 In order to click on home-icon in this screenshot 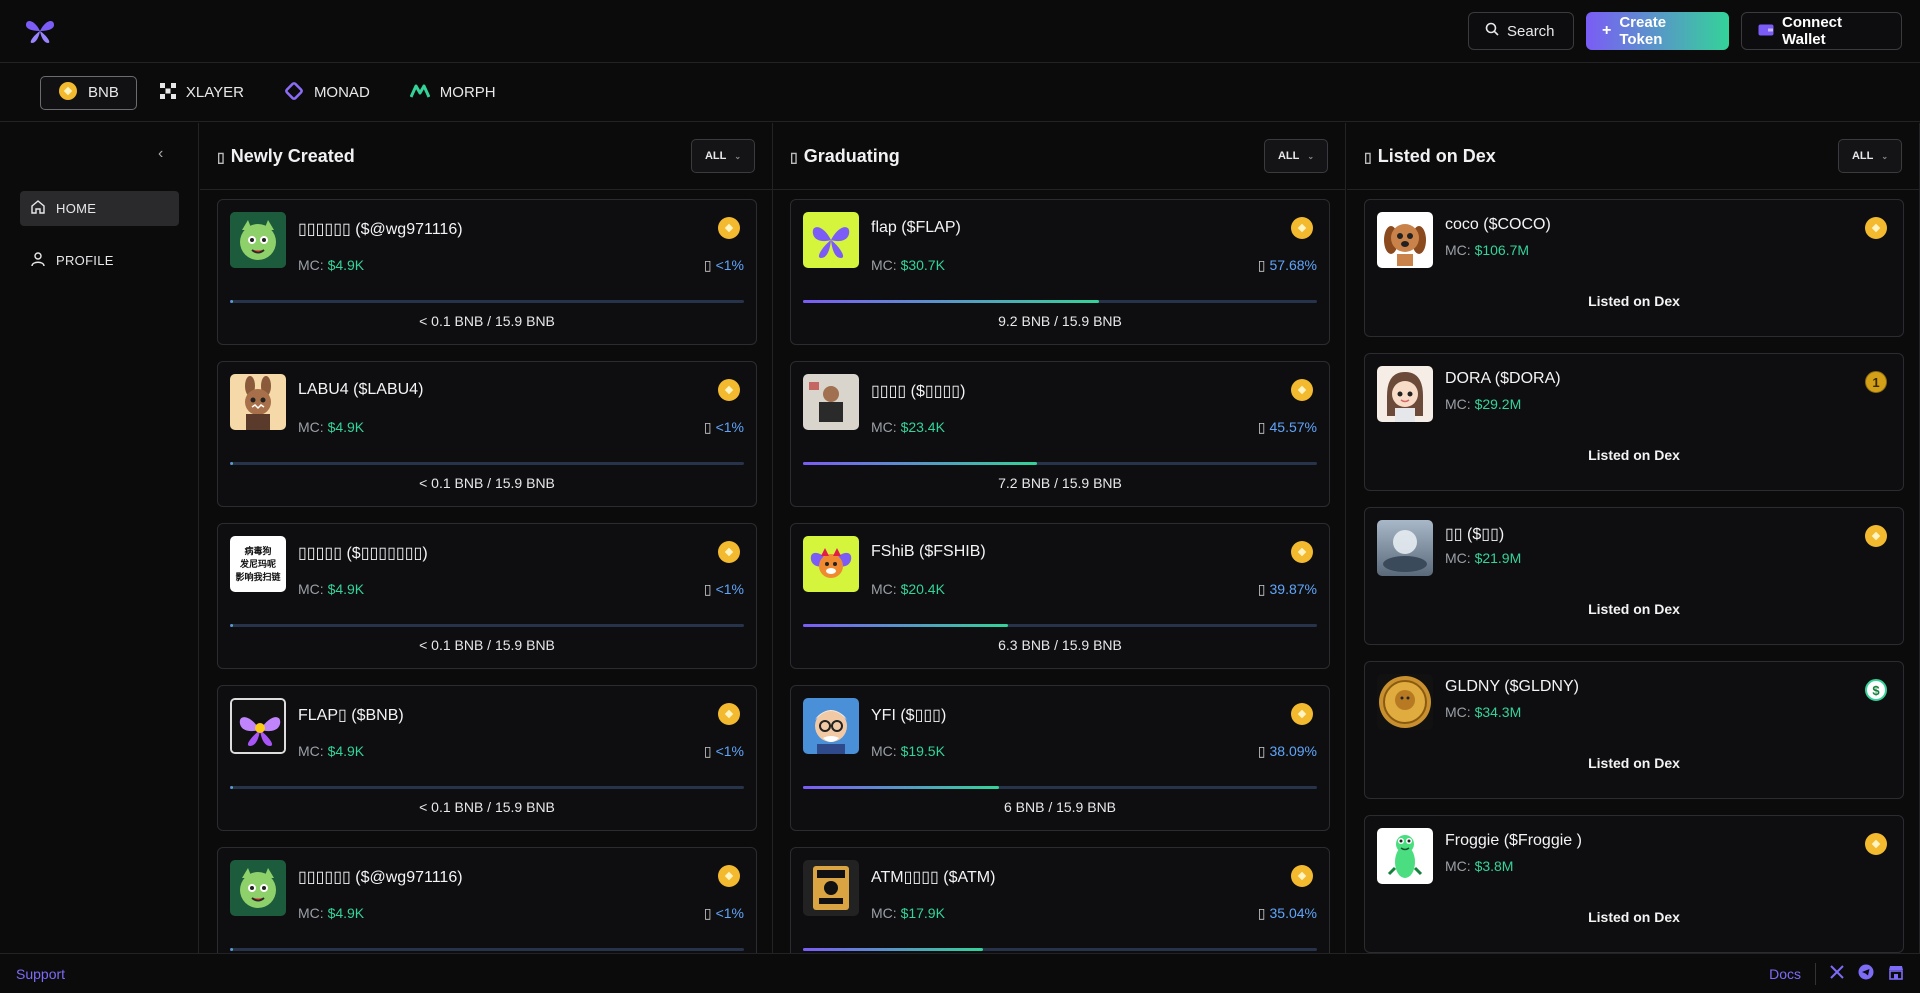, I will do `click(38, 208)`.